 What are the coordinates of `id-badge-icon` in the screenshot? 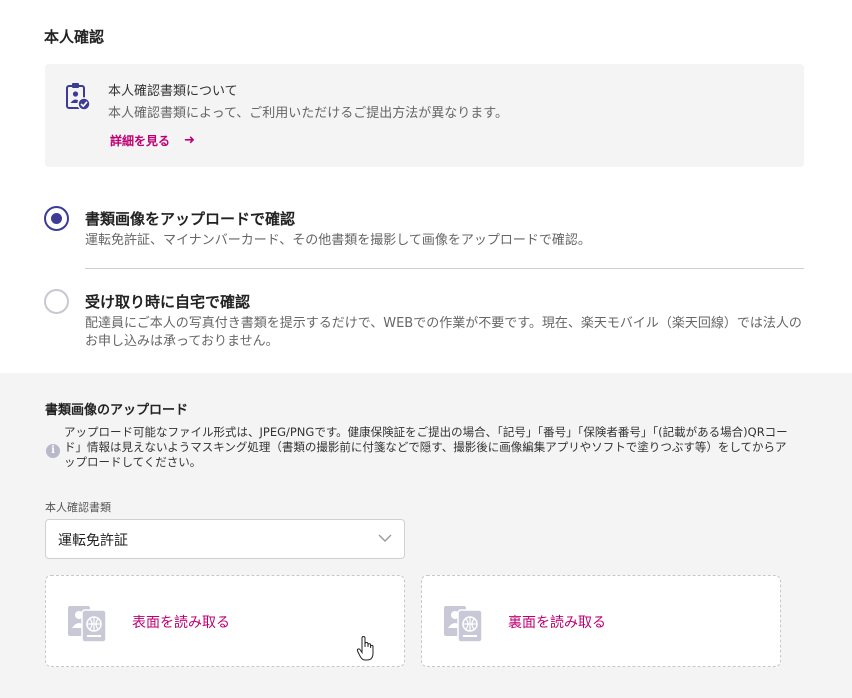 It's located at (78, 97).